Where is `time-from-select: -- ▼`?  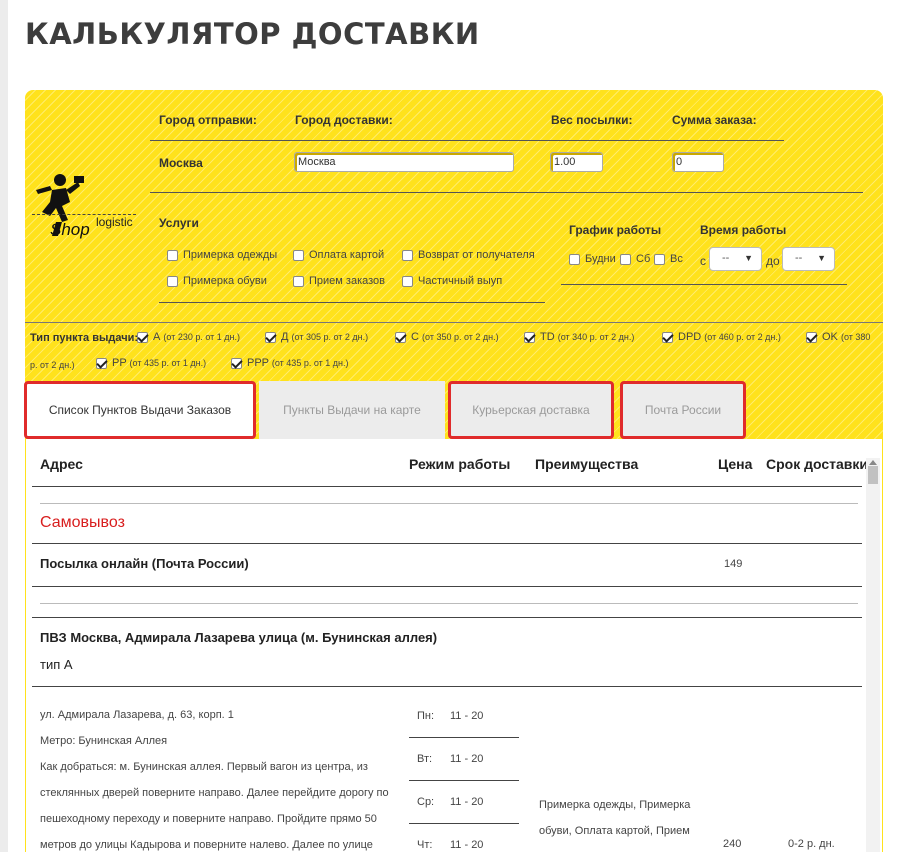 time-from-select: -- ▼ is located at coordinates (735, 259).